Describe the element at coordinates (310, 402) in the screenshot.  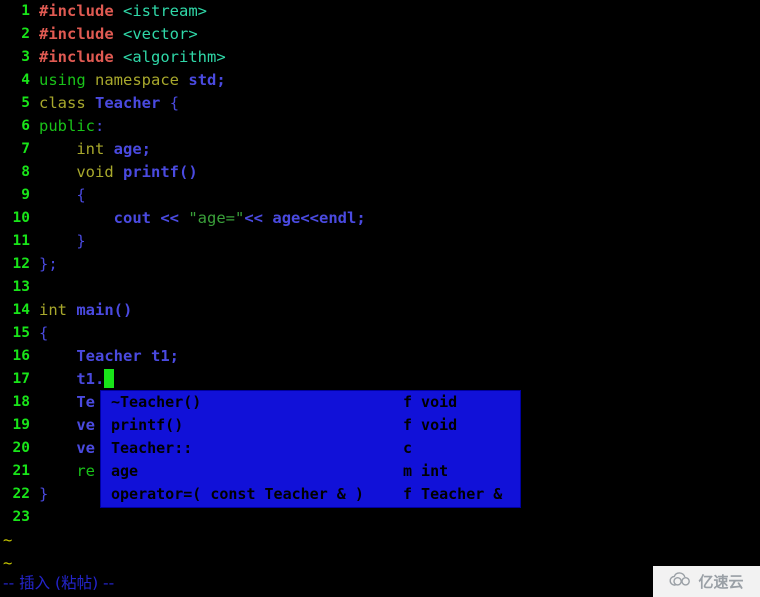
I see `completion-item: ~Teacher() f void` at that location.